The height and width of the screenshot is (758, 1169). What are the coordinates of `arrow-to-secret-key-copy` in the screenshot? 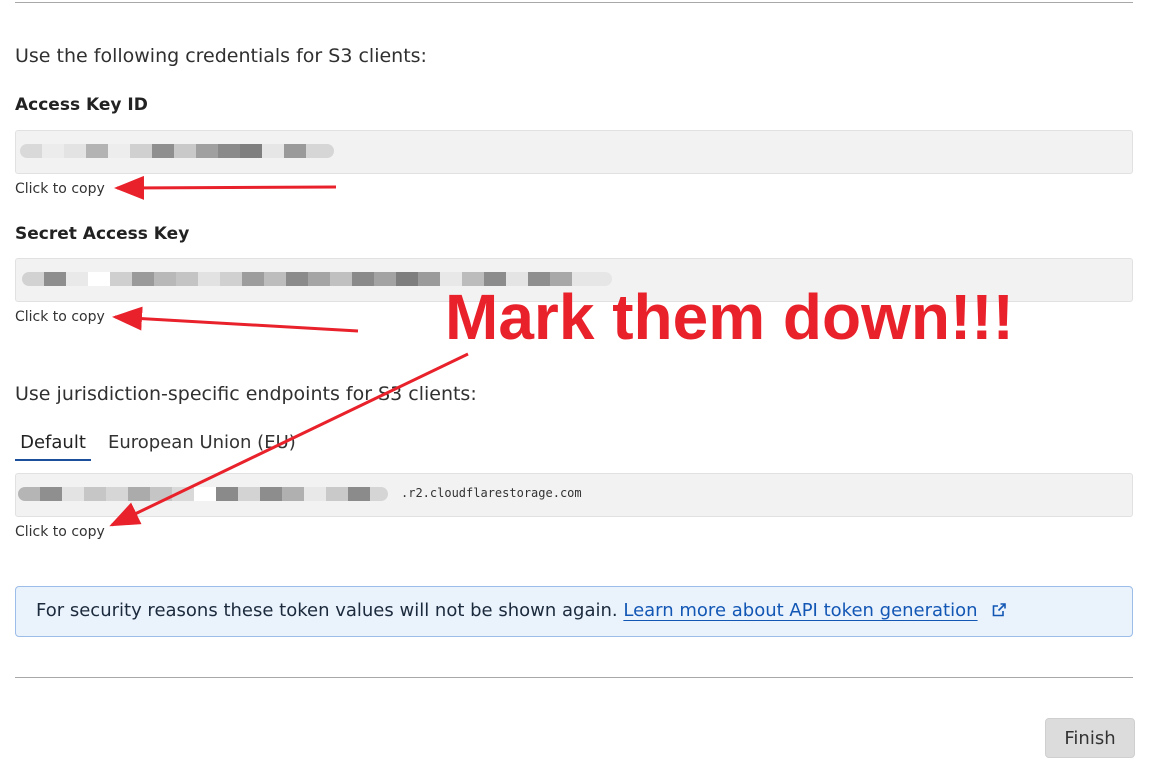 It's located at (235, 319).